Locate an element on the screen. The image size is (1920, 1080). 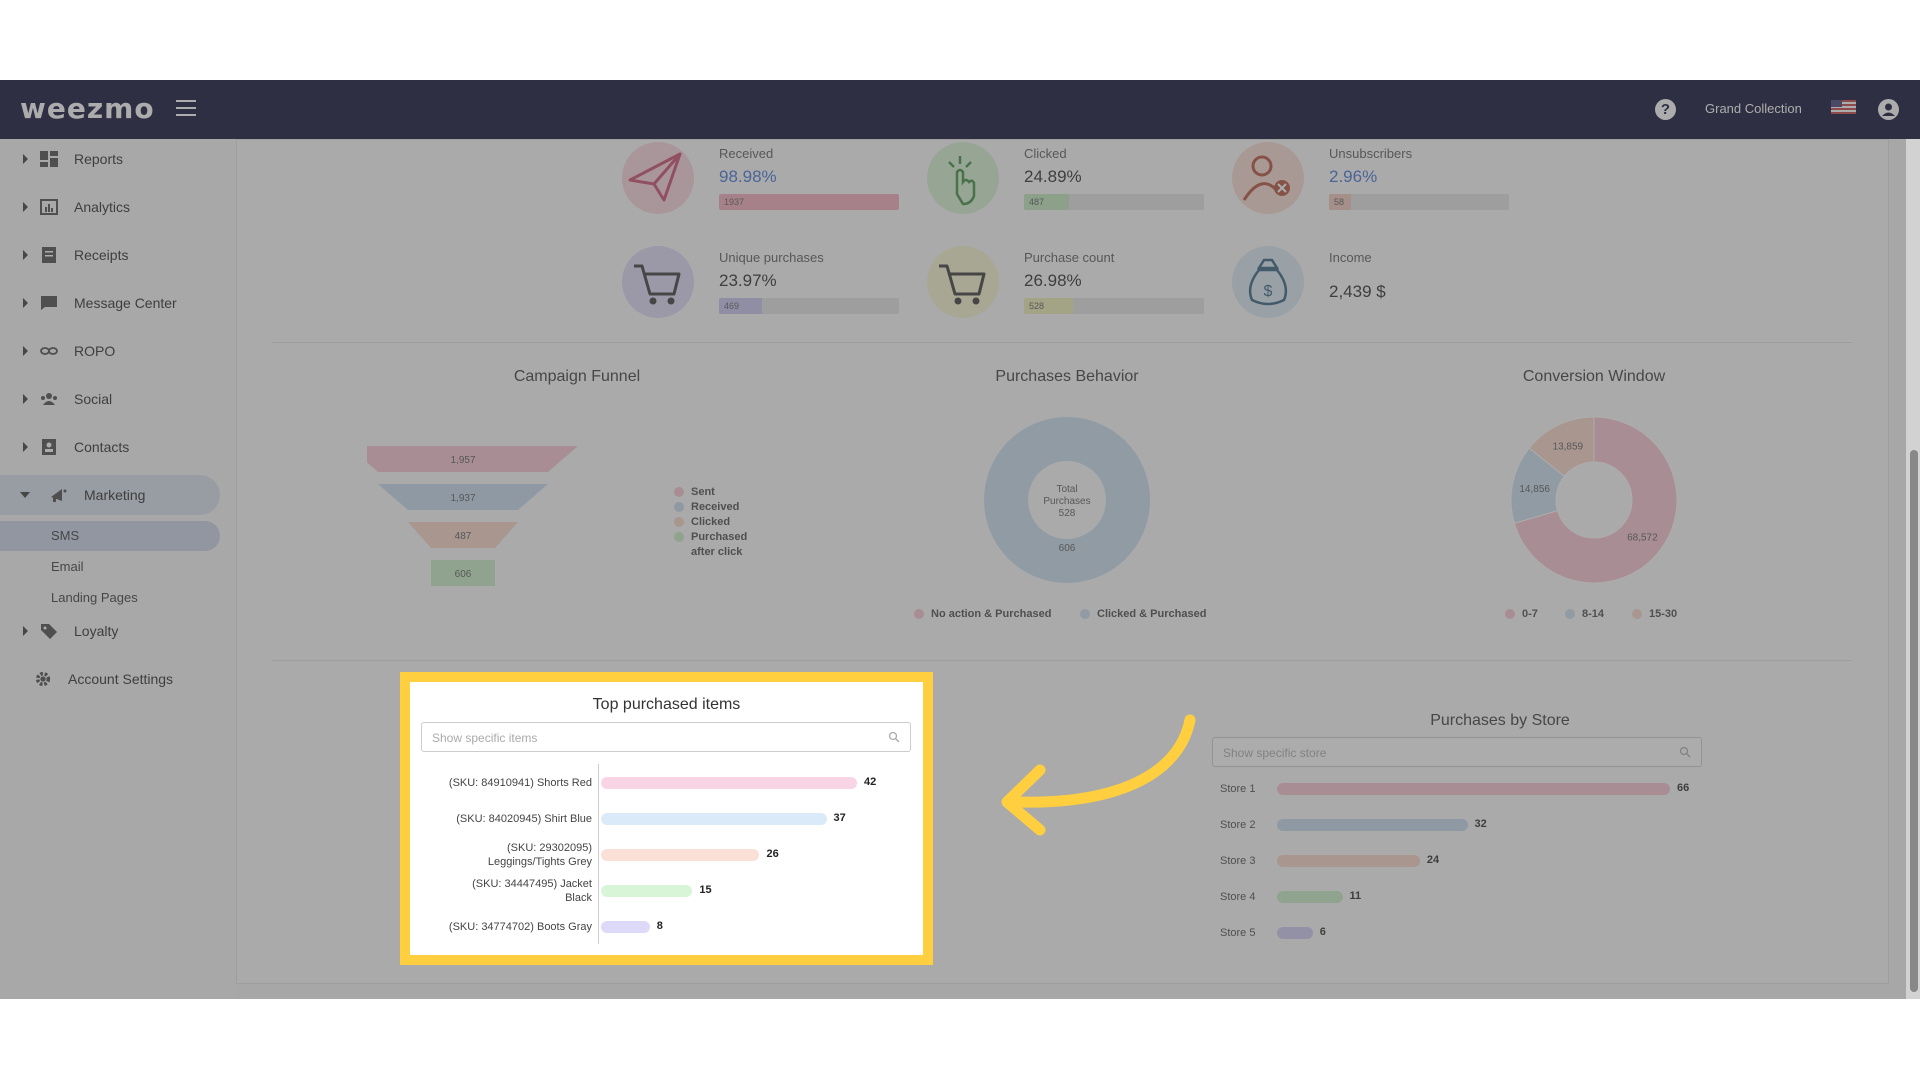
bar-value-label: 6 is located at coordinates (1322, 932).